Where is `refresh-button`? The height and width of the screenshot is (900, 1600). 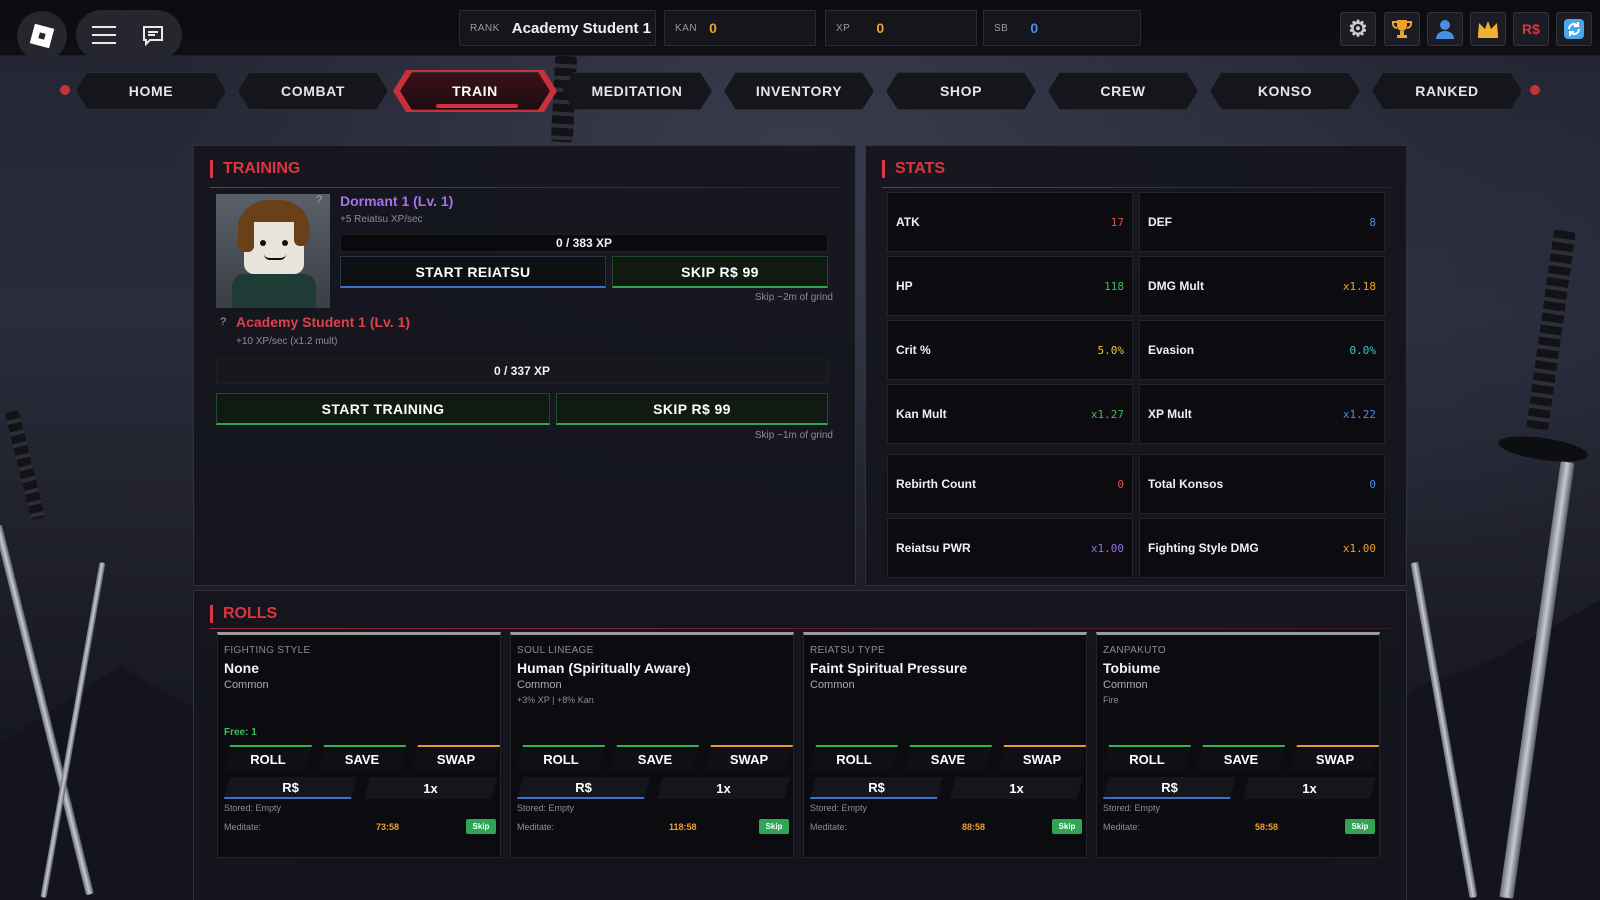
refresh-button is located at coordinates (1574, 29).